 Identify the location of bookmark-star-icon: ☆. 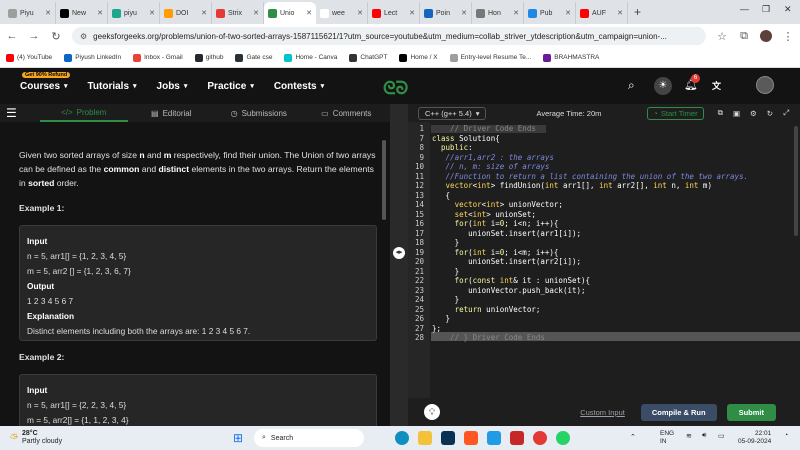
(722, 36).